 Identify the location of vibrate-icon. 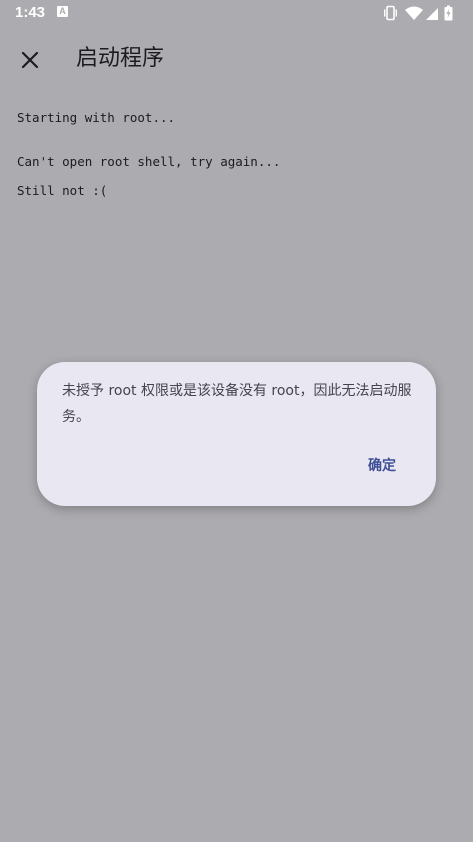
(390, 13).